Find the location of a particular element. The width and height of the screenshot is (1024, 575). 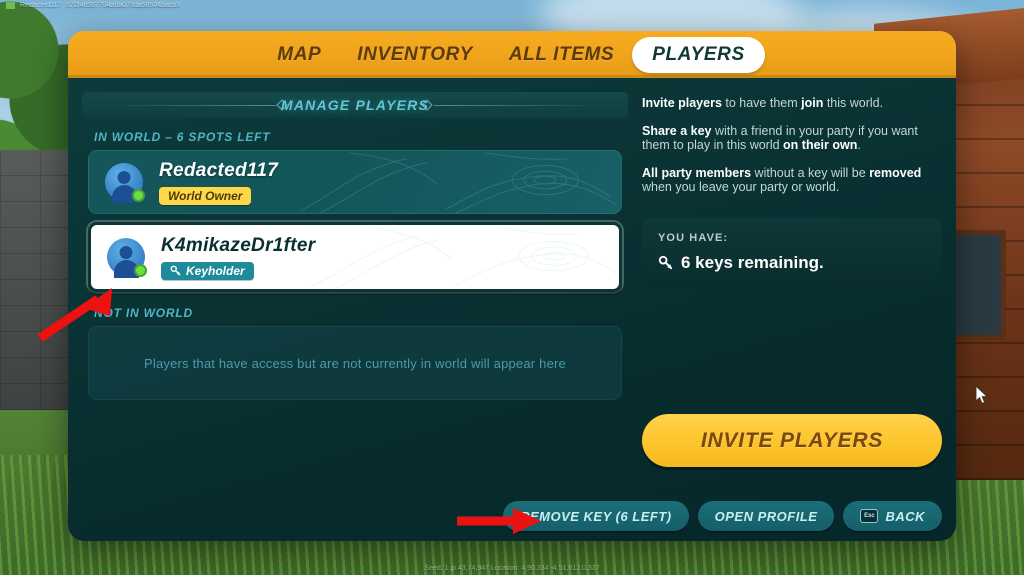

keys-label: YOU HAVE: is located at coordinates (693, 237).